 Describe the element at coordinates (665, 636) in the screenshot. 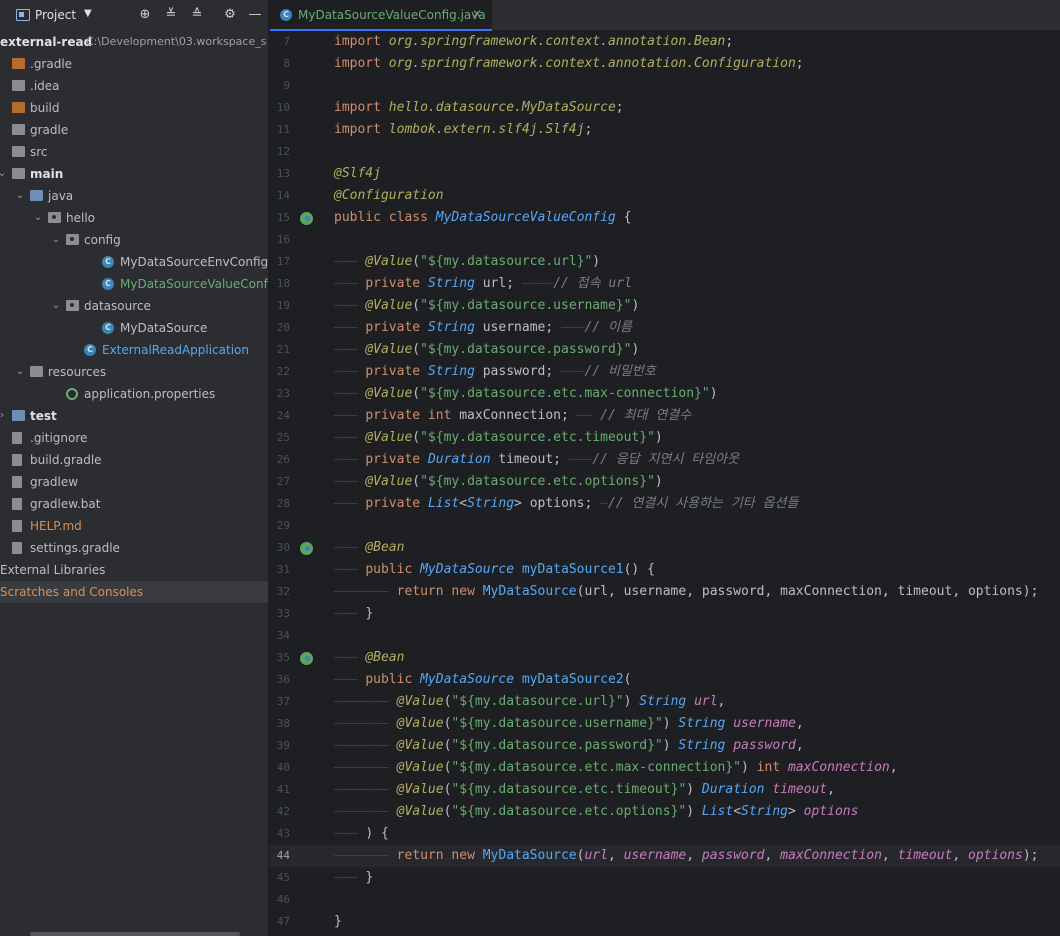

I see `code-line: 34` at that location.